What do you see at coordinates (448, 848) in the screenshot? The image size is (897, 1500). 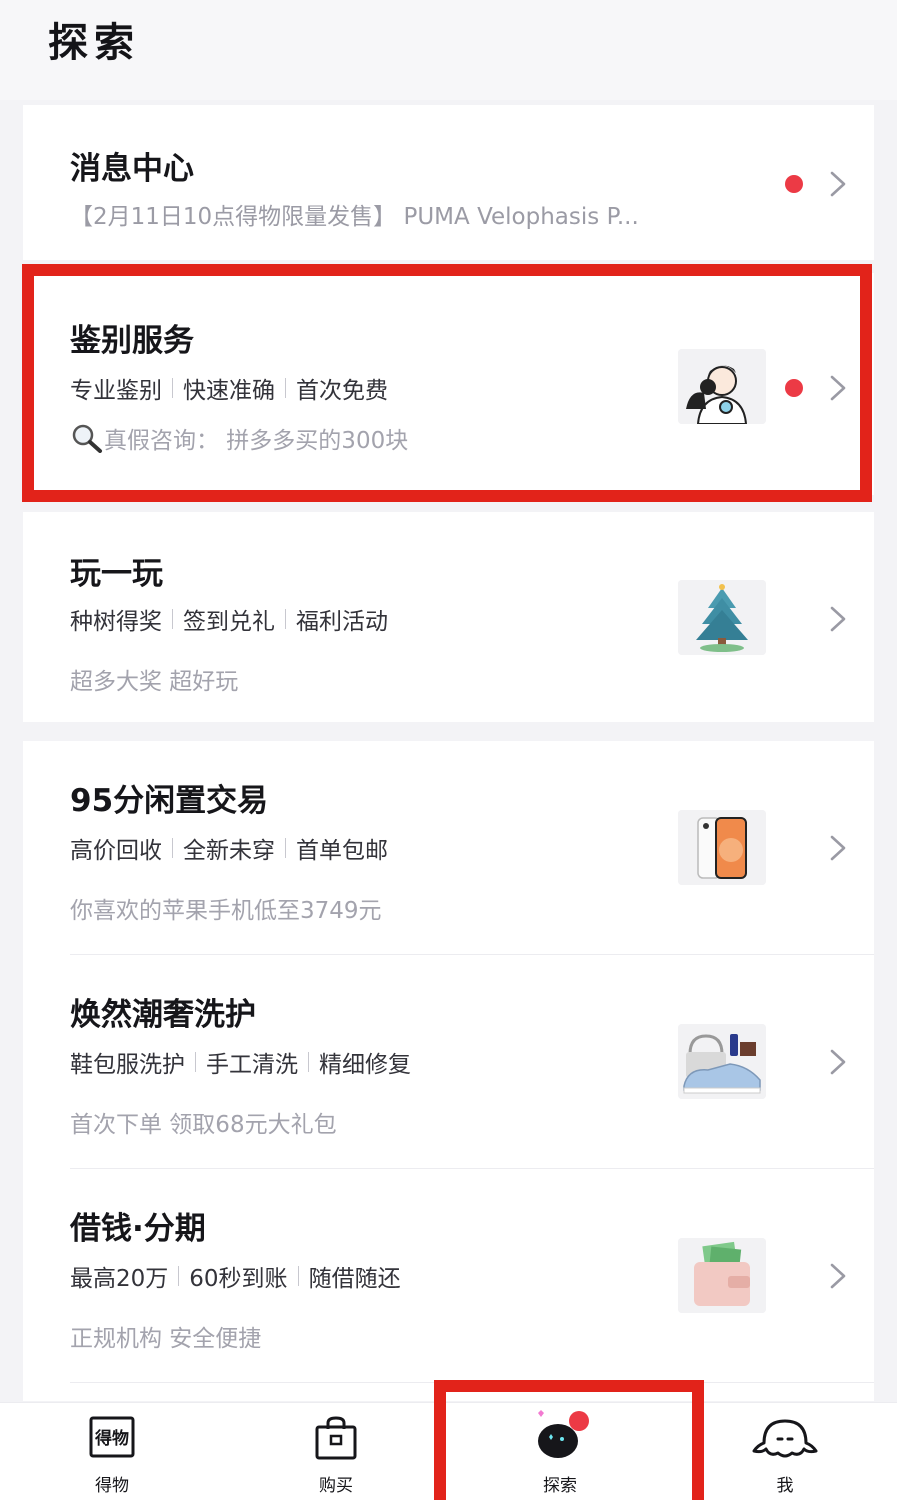 I see `idle-trade-item: 95分闲置交易 高价回收 全新未穿 首单包邮 你喜欢的苹果手机低至3749元` at bounding box center [448, 848].